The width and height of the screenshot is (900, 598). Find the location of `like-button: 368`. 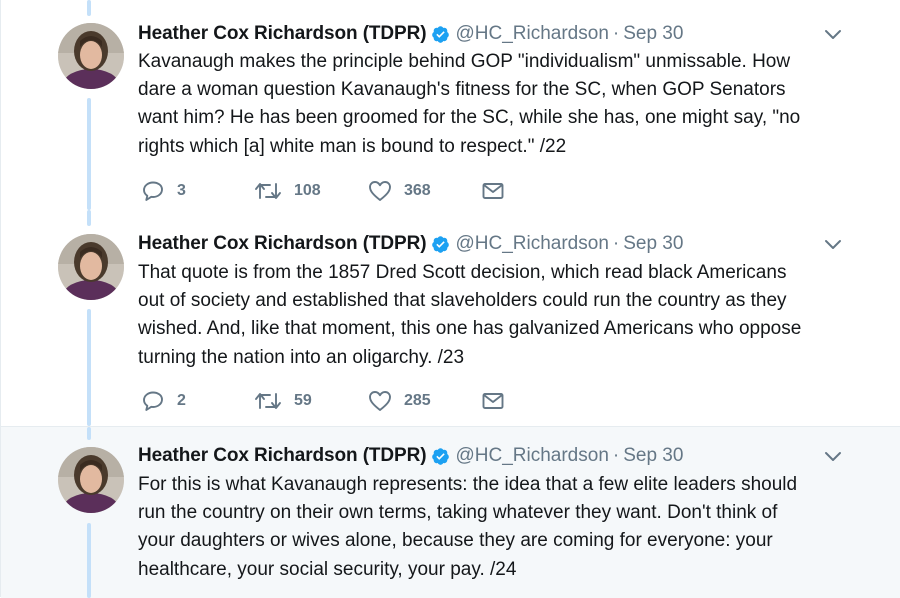

like-button: 368 is located at coordinates (399, 191).